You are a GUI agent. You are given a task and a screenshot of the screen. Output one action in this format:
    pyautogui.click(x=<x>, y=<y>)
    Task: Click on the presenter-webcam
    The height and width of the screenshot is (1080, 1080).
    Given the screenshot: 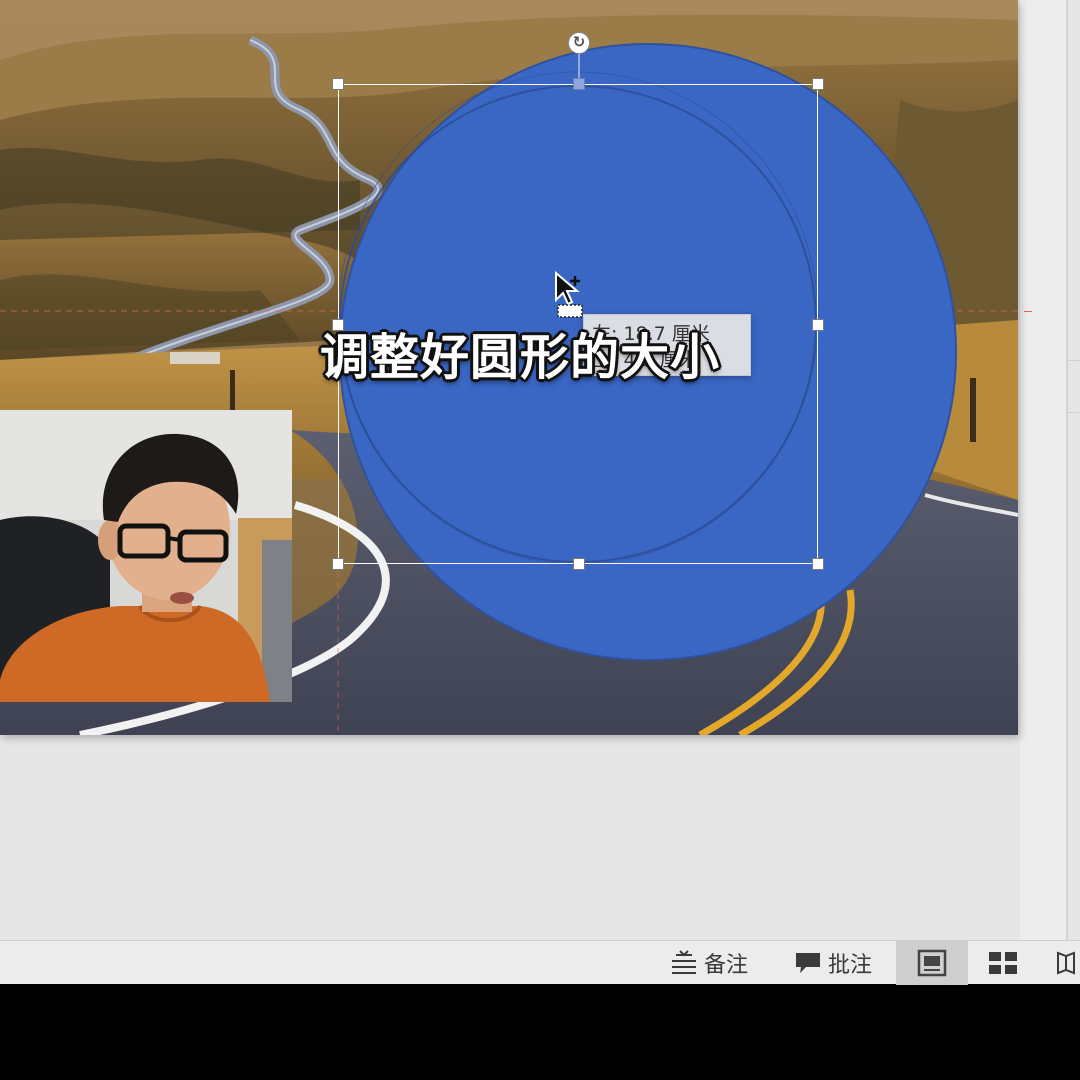 What is the action you would take?
    pyautogui.click(x=146, y=556)
    